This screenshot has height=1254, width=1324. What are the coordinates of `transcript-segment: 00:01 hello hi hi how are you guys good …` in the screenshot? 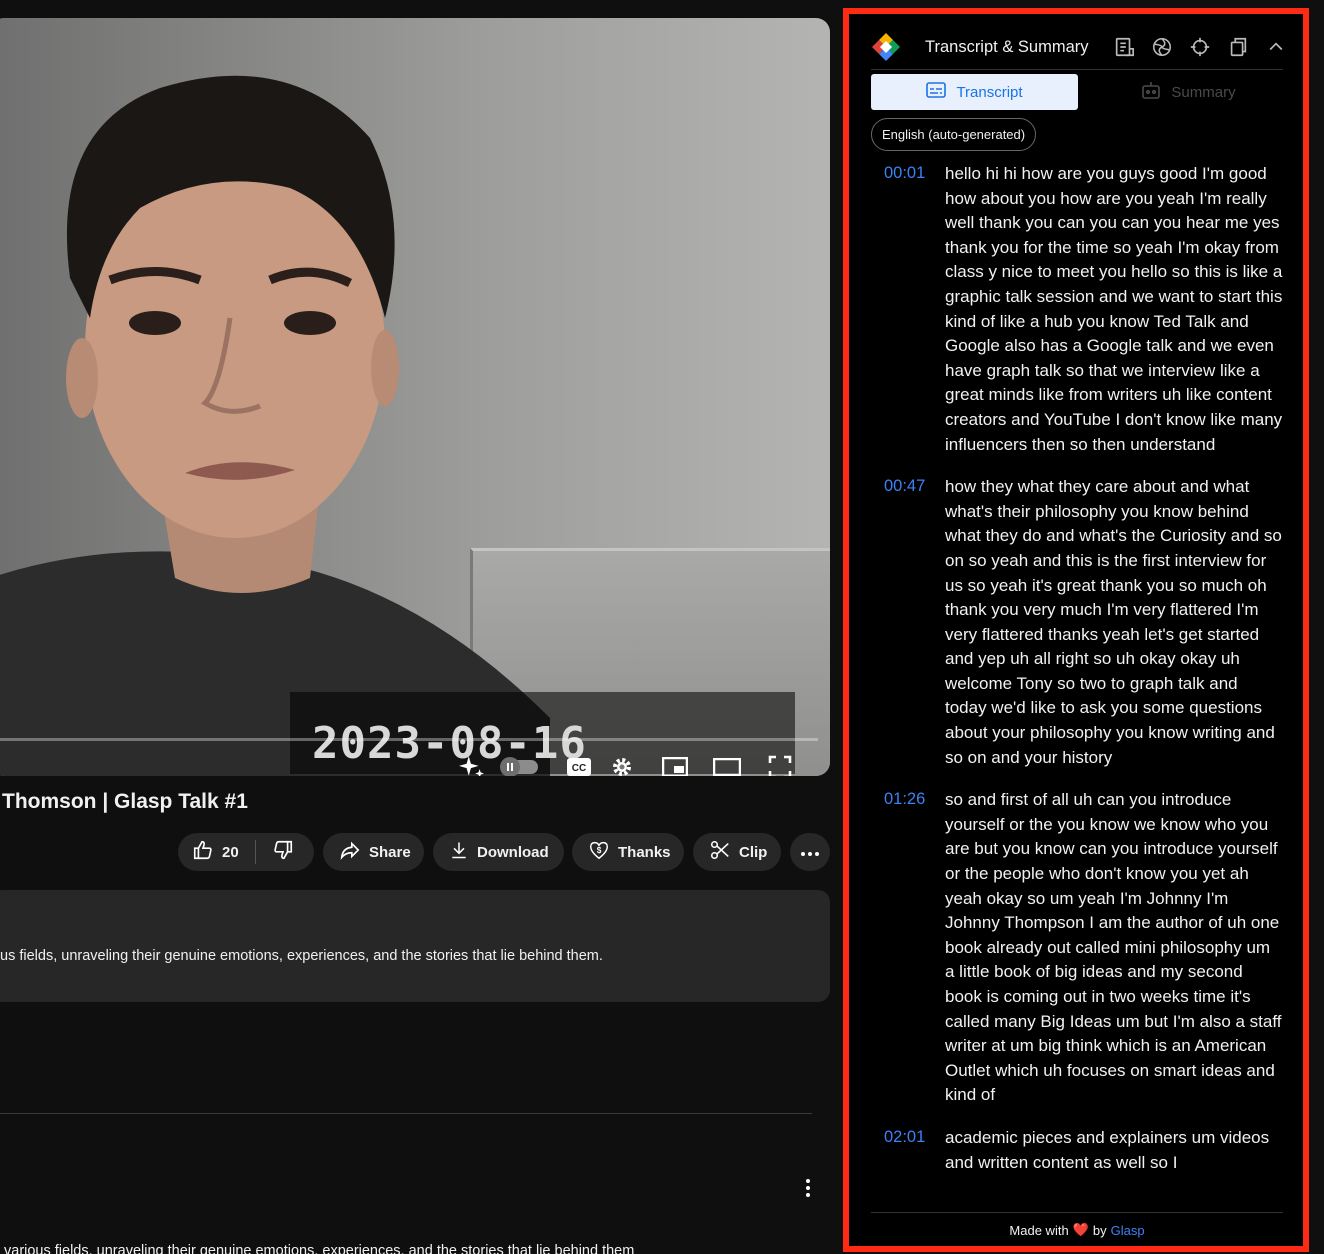 It's located at (1081, 309).